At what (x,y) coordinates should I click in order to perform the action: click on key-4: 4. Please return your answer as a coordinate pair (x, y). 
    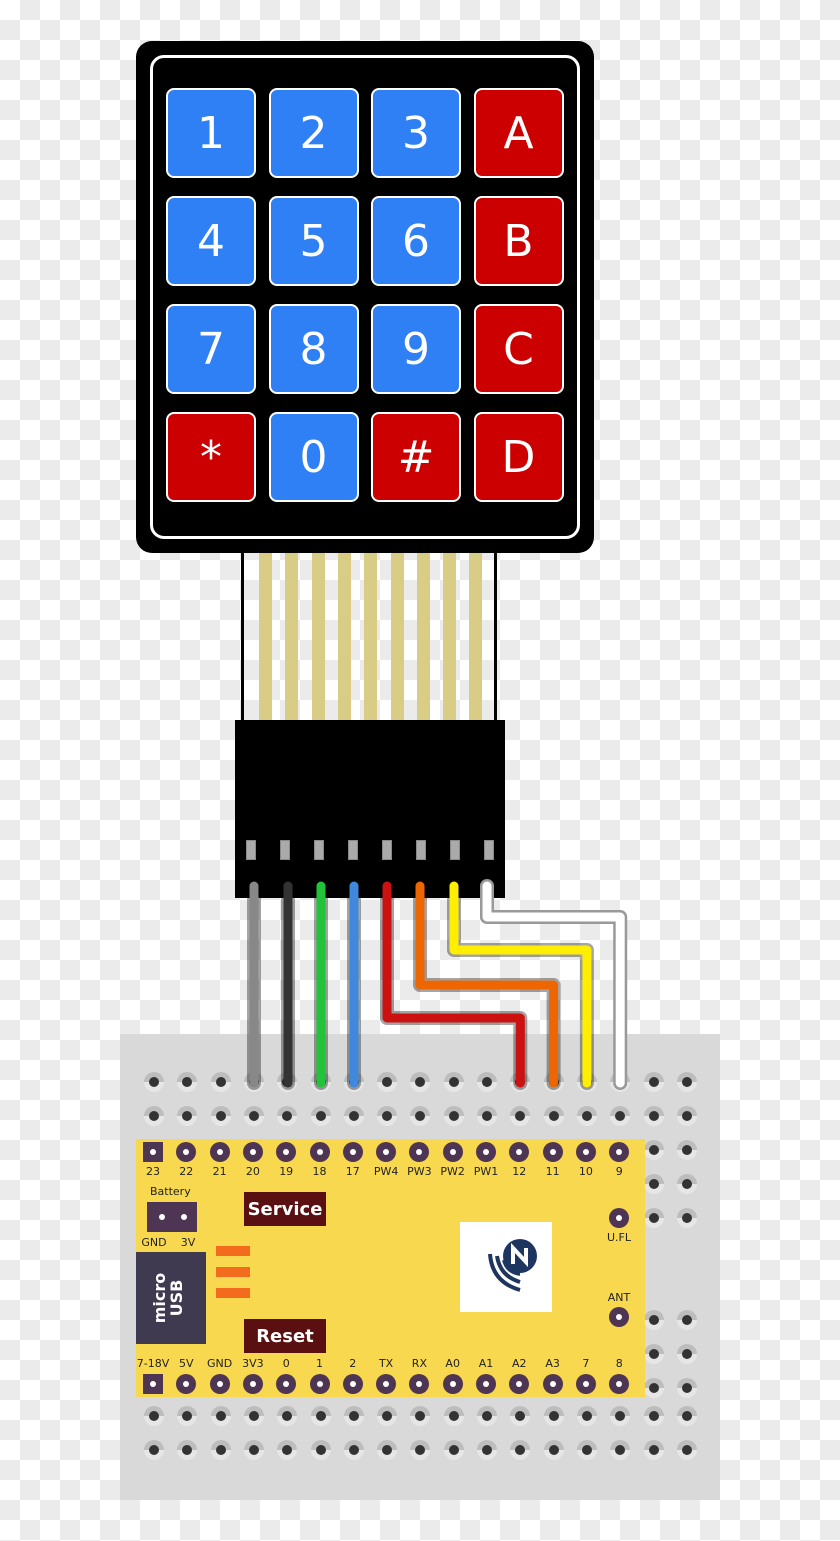
    Looking at the image, I should click on (211, 241).